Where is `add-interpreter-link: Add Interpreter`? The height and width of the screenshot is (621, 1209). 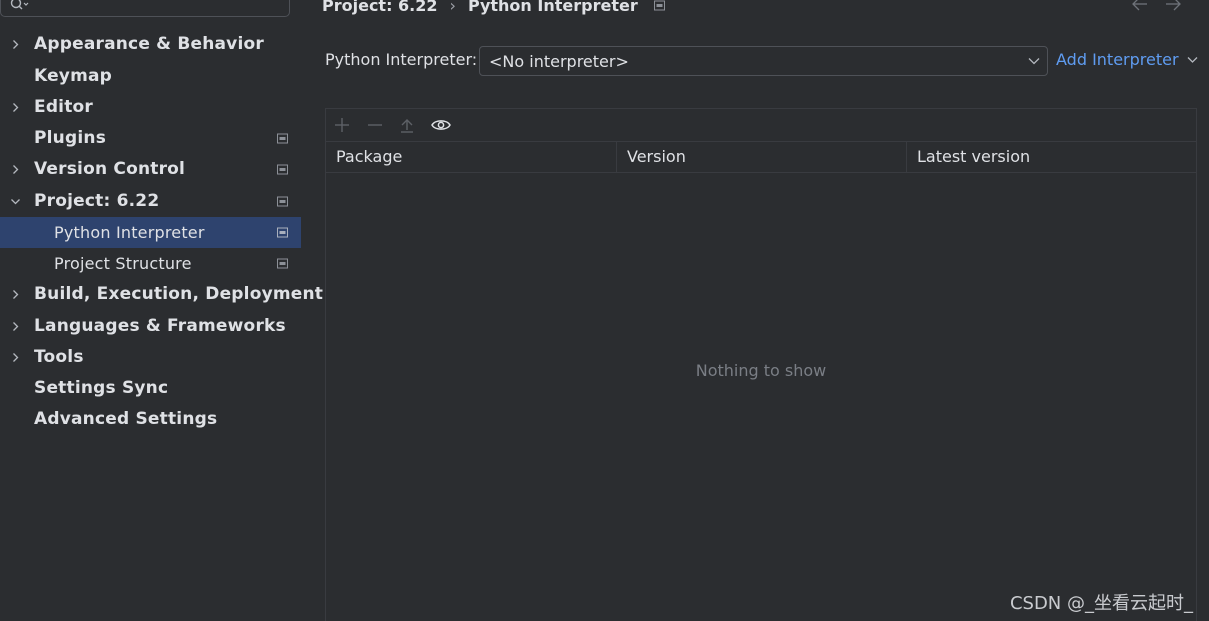 add-interpreter-link: Add Interpreter is located at coordinates (1127, 59).